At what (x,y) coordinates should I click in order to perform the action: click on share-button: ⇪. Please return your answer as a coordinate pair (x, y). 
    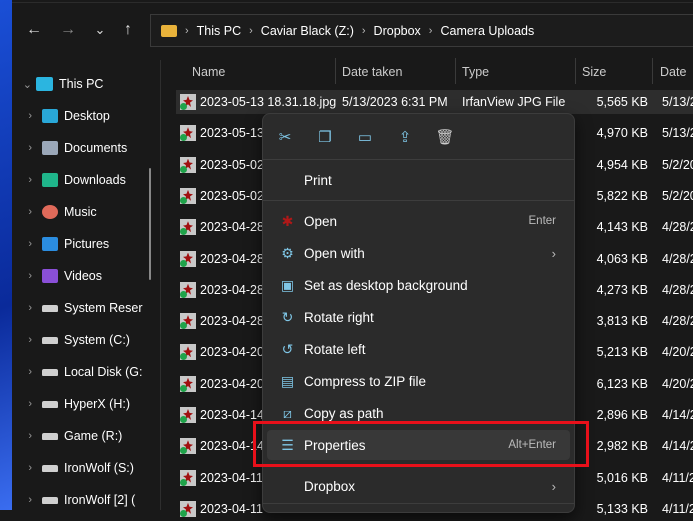
    Looking at the image, I should click on (405, 137).